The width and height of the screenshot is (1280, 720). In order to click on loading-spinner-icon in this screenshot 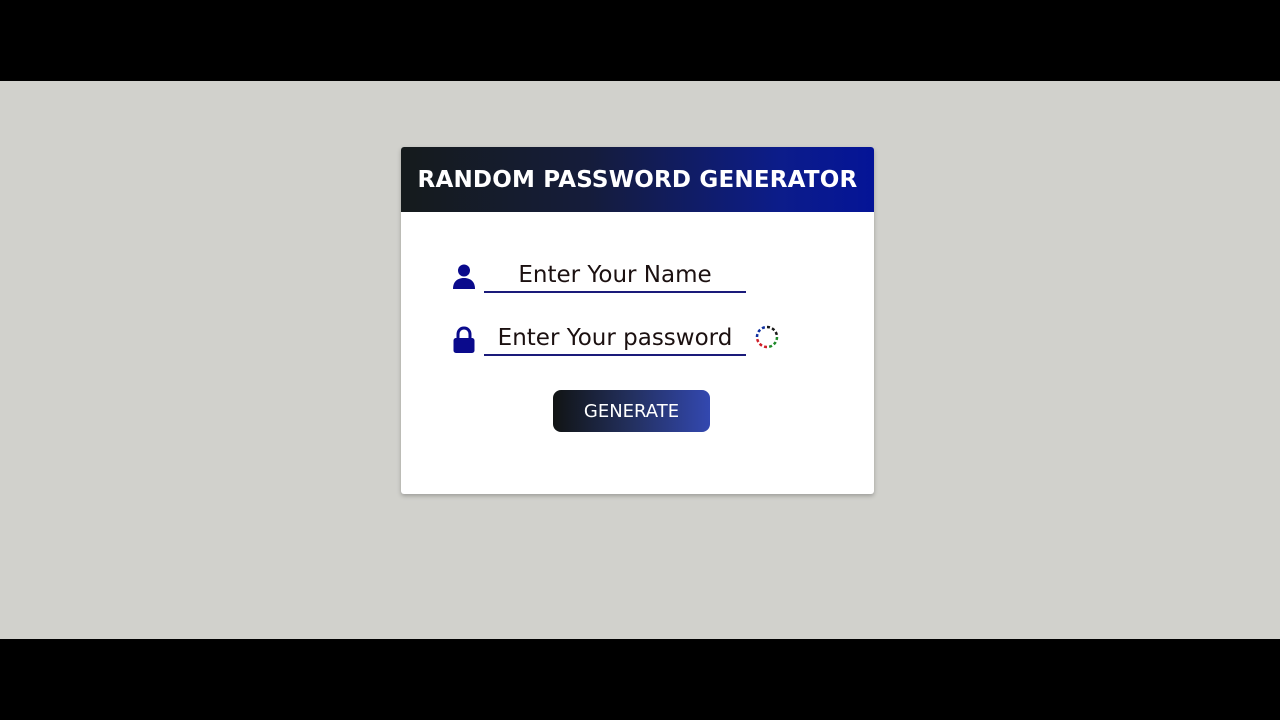, I will do `click(767, 337)`.